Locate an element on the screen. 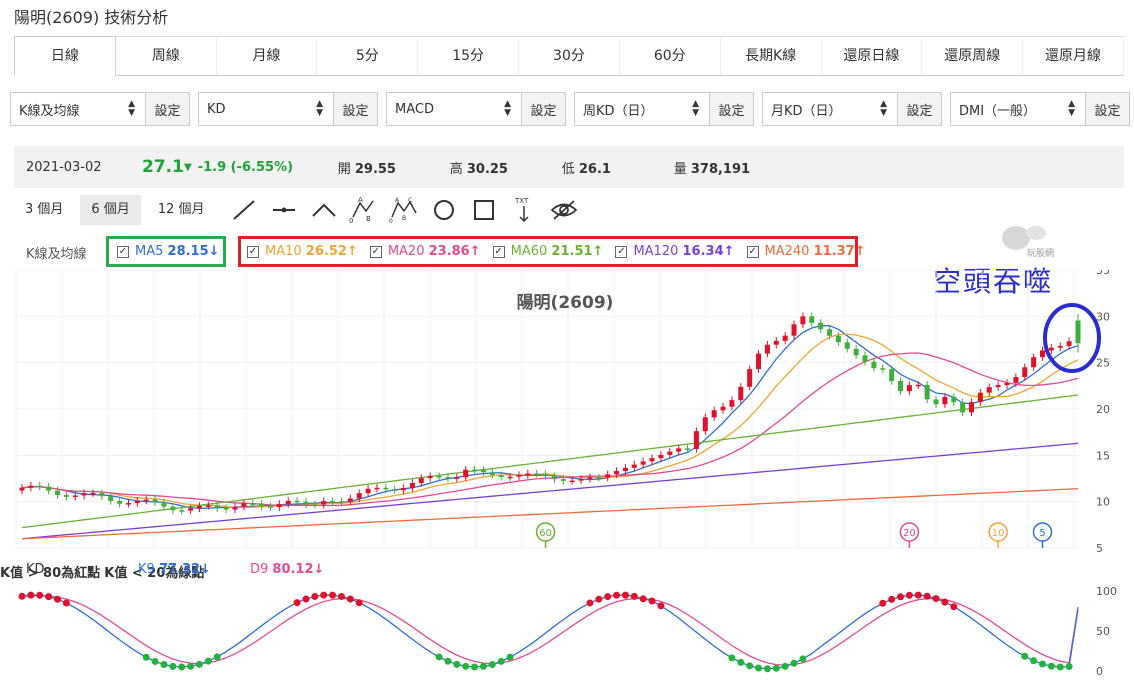 This screenshot has height=681, width=1134. indicator-select-3: MACD ▲ ▼ is located at coordinates (454, 109).